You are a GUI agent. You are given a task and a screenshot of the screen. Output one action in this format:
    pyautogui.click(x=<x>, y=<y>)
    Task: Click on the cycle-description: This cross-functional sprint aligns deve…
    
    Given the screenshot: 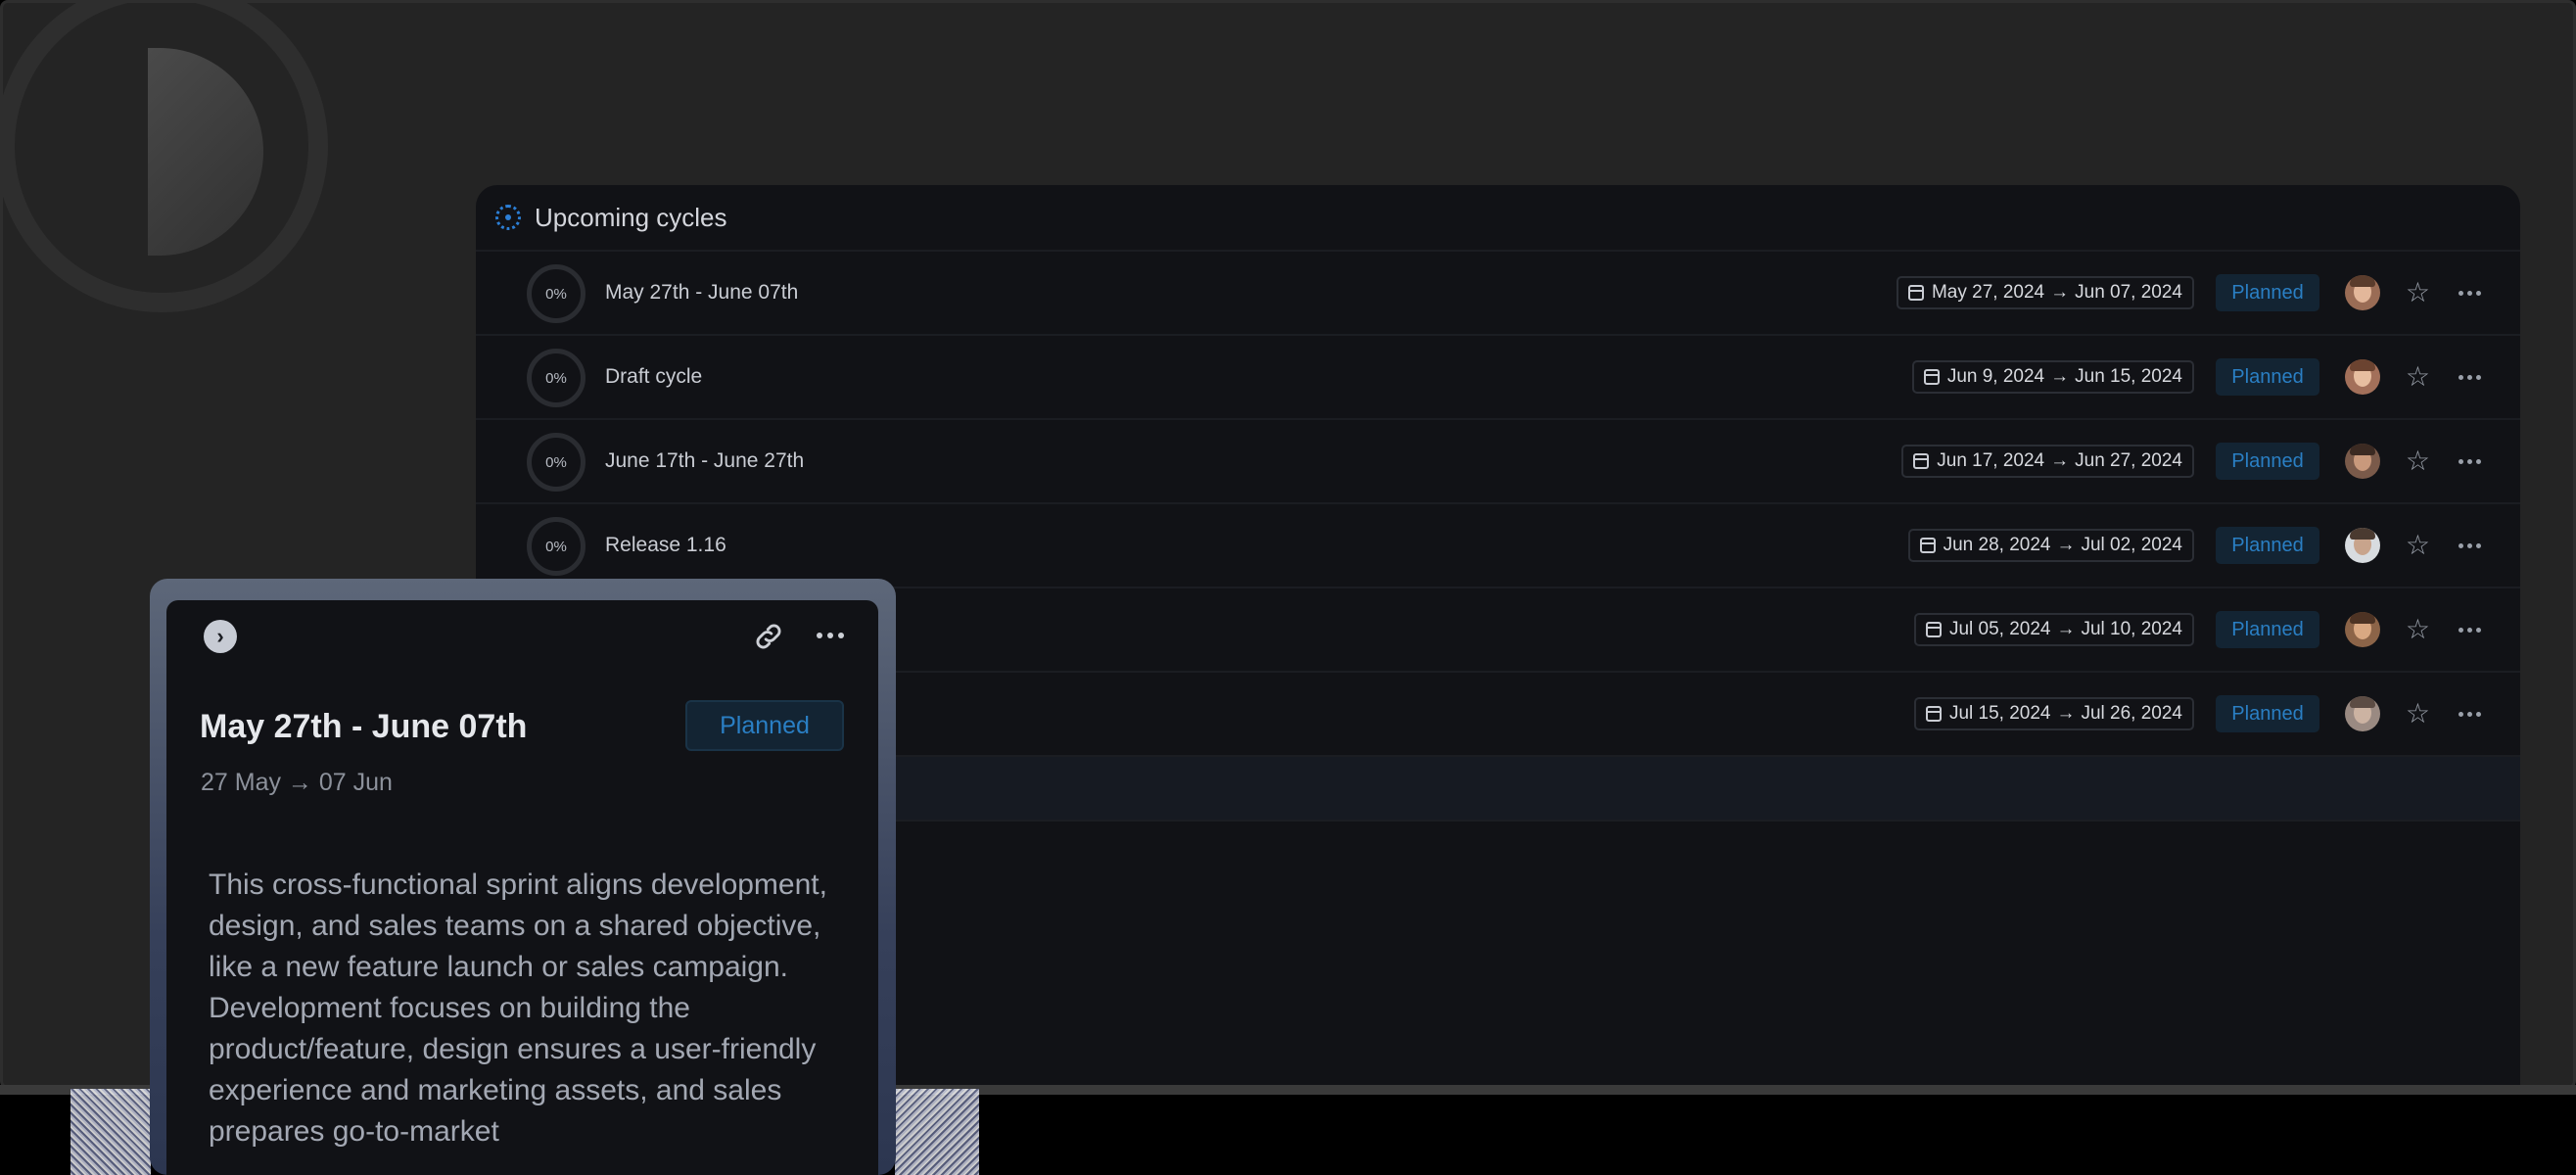 What is the action you would take?
    pyautogui.click(x=518, y=1008)
    